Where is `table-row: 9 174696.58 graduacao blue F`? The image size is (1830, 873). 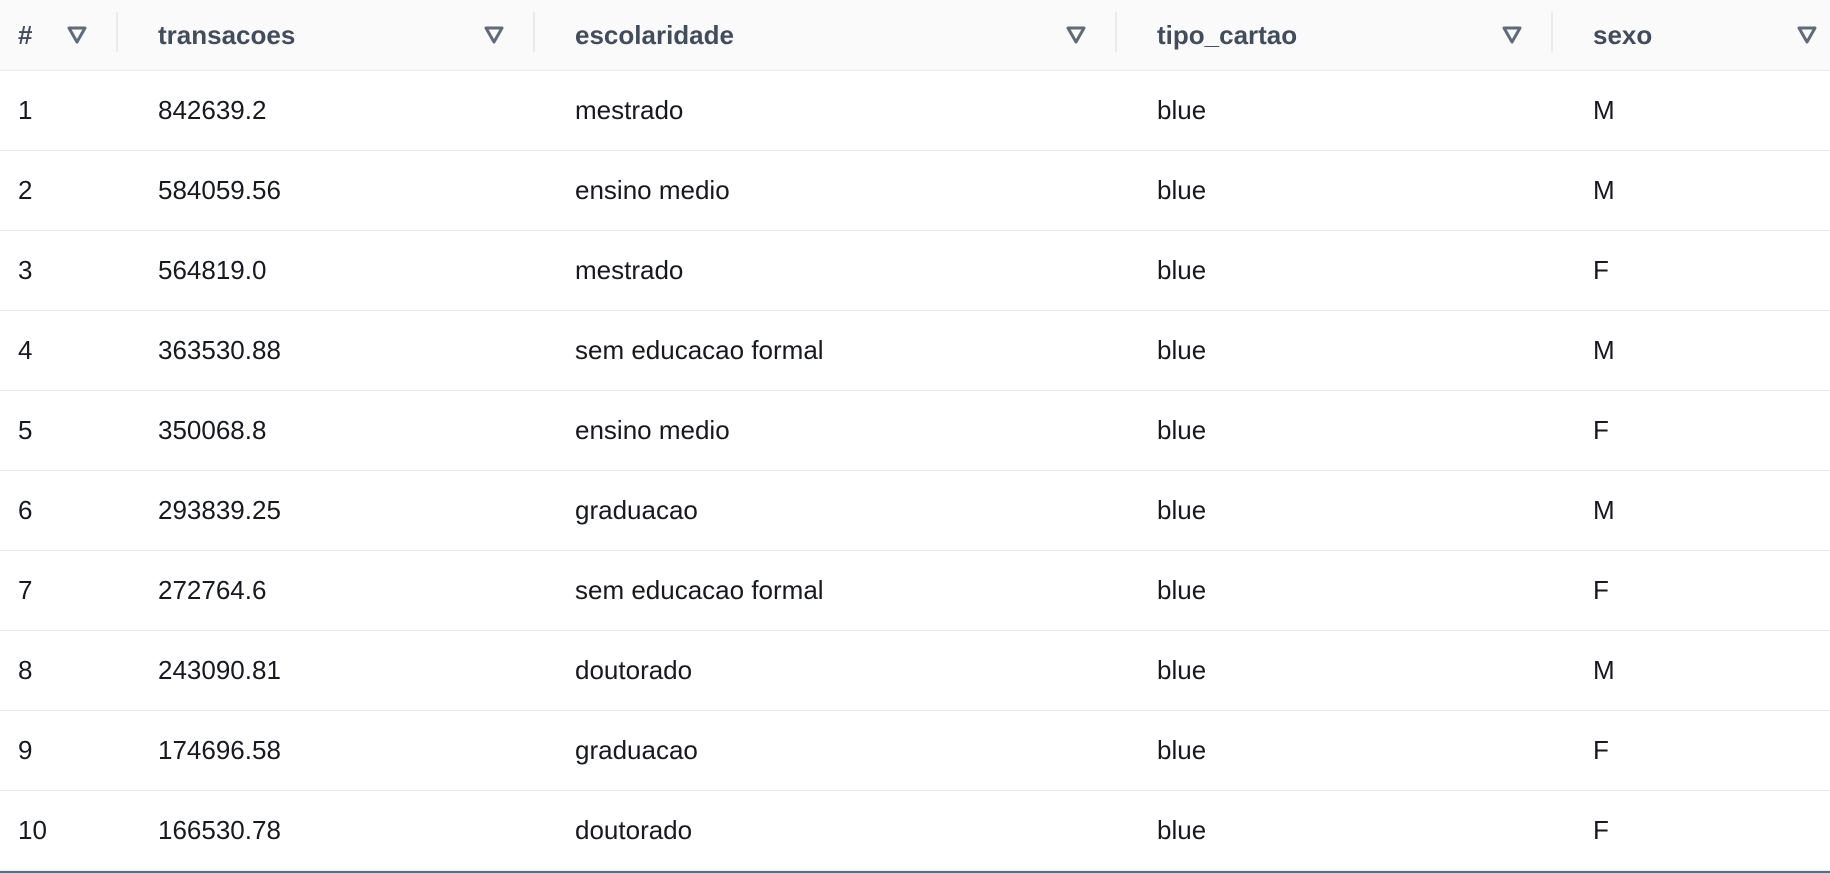
table-row: 9 174696.58 graduacao blue F is located at coordinates (915, 751).